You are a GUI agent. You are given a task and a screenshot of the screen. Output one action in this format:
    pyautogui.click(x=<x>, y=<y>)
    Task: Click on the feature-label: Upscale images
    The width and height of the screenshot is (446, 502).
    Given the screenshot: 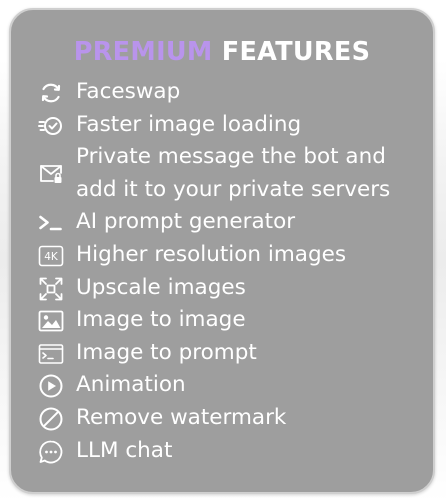 What is the action you would take?
    pyautogui.click(x=161, y=287)
    